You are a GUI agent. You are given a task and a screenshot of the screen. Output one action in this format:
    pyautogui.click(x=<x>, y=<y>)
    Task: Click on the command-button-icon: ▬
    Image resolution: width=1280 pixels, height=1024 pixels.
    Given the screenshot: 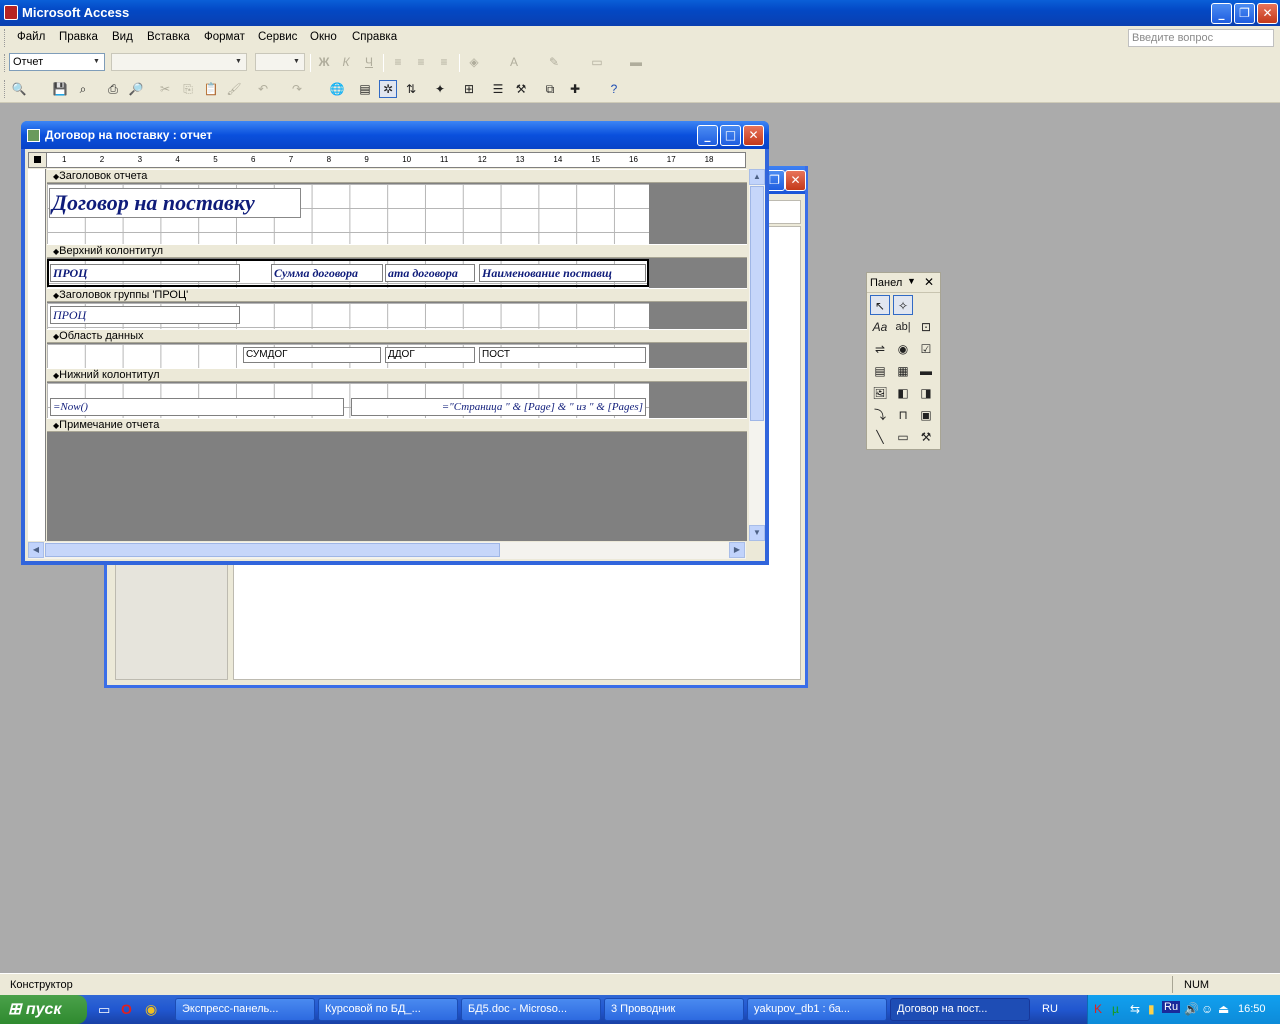 What is the action you would take?
    pyautogui.click(x=926, y=371)
    